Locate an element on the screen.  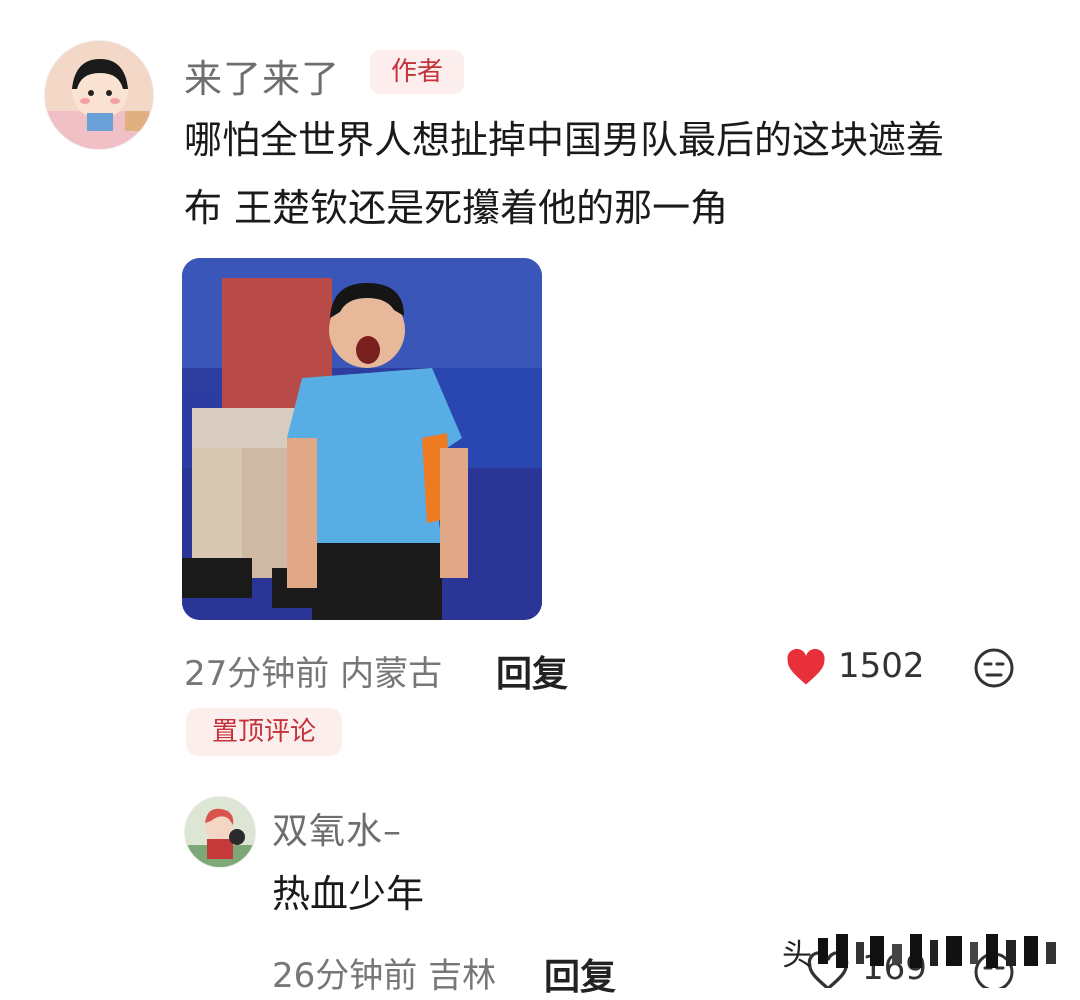
reply-reply-button: 回复 is located at coordinates (580, 974).